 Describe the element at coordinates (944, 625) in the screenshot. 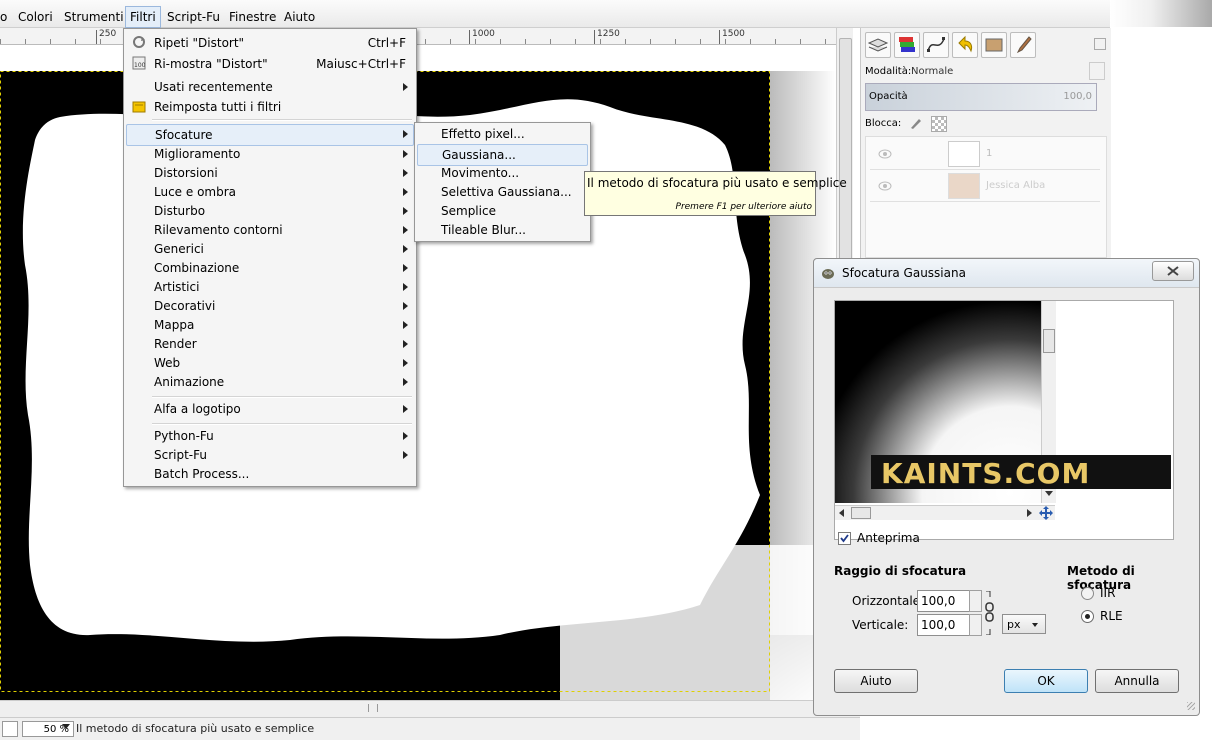

I see `vertical-radius-input: 100,0` at that location.